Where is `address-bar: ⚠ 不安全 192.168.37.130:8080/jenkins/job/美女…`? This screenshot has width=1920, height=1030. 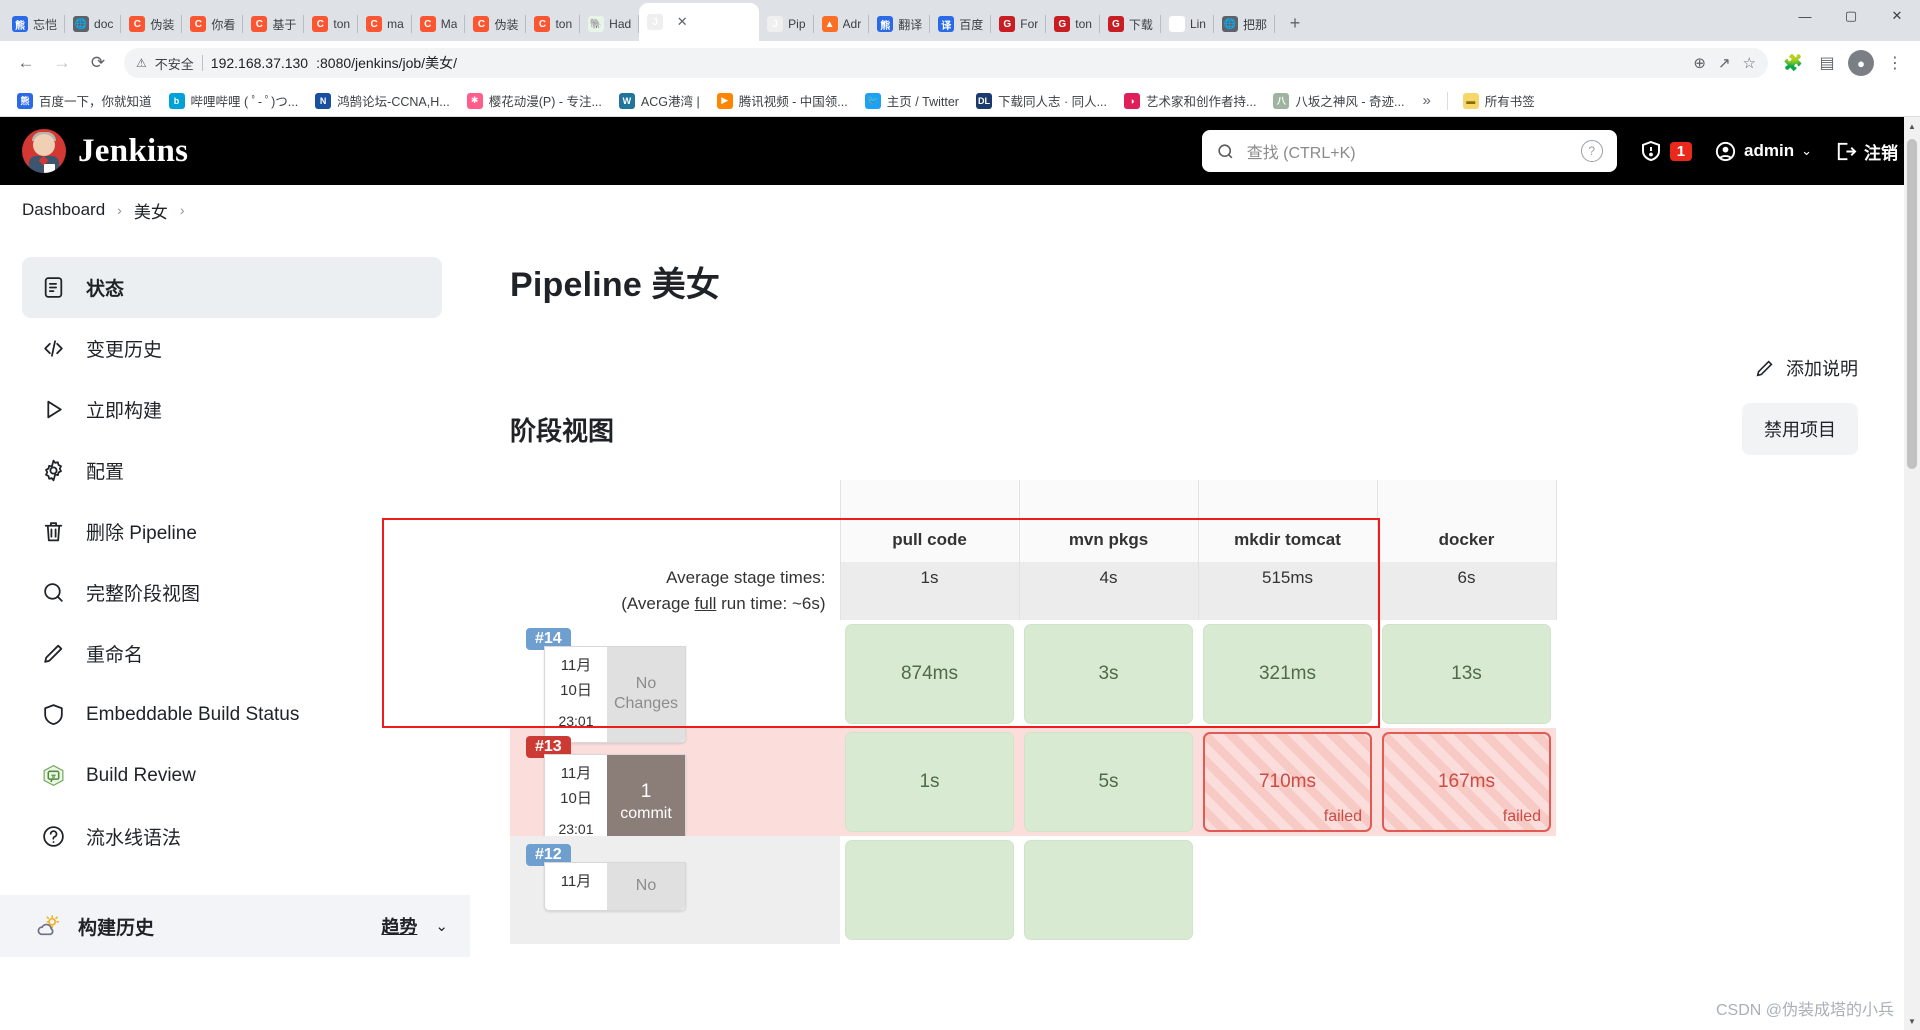
address-bar: ⚠ 不安全 192.168.37.130:8080/jenkins/job/美女… is located at coordinates (946, 63).